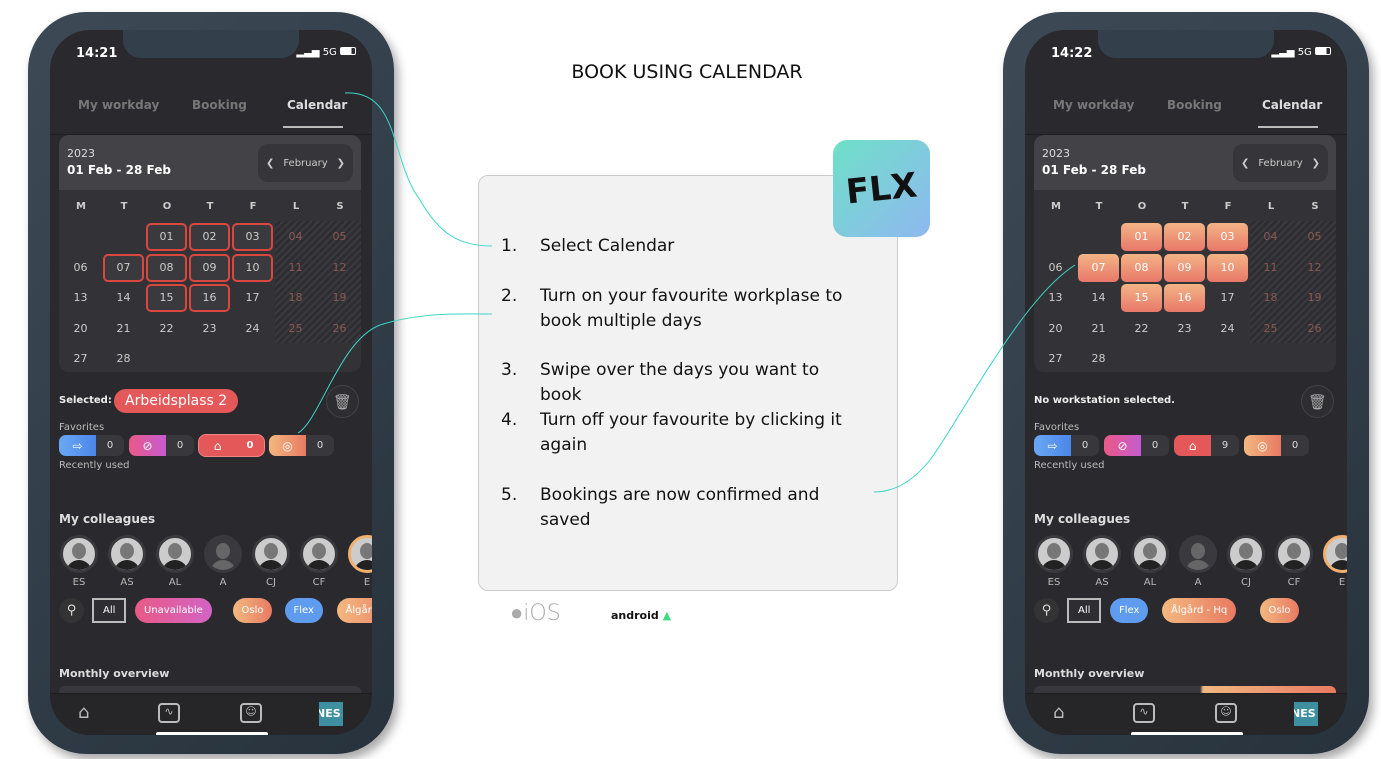 Image resolution: width=1381 pixels, height=759 pixels. What do you see at coordinates (173, 610) in the screenshot?
I see `filter-pink: Unavailable` at bounding box center [173, 610].